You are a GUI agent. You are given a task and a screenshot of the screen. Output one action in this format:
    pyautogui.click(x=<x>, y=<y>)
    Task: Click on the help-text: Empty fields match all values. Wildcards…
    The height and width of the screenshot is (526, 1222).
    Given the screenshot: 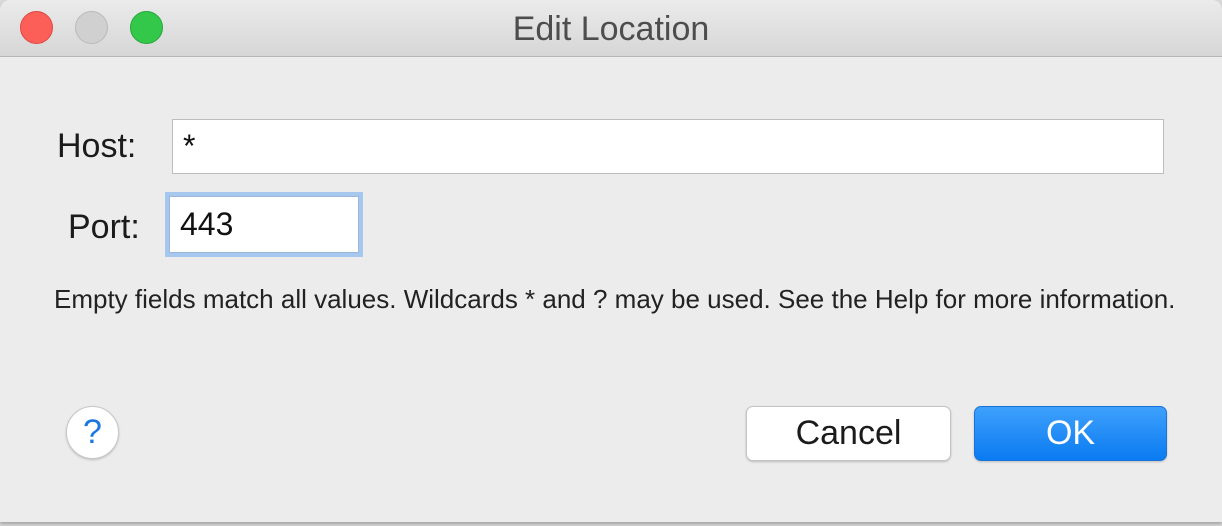 What is the action you would take?
    pyautogui.click(x=615, y=299)
    